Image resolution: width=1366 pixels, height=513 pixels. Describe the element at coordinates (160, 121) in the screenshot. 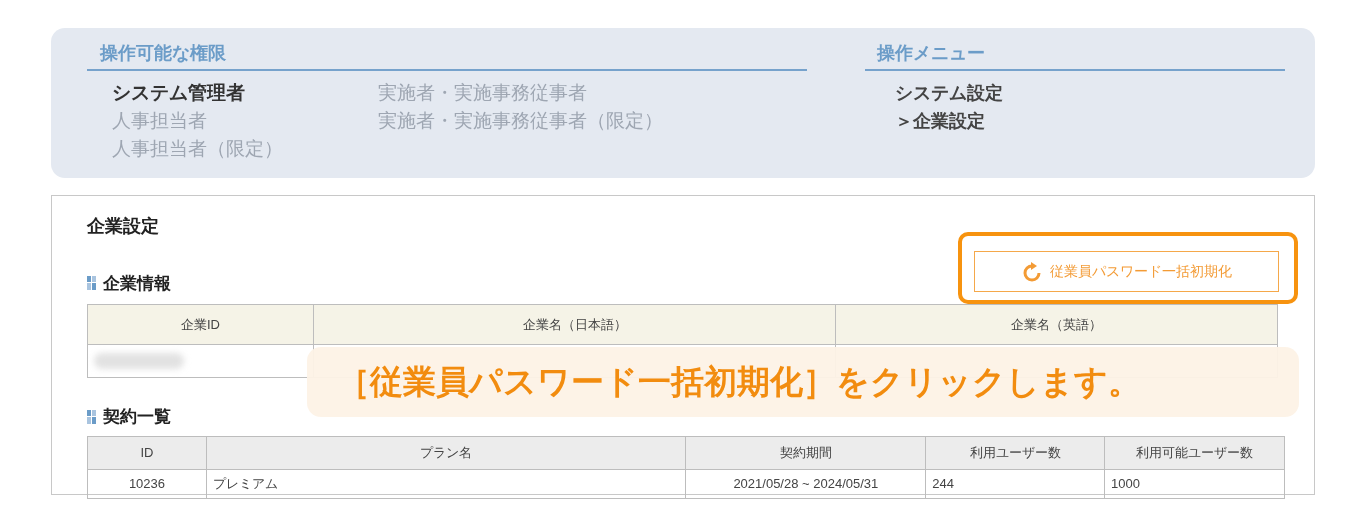

I see `role-label: 人事担当者` at that location.